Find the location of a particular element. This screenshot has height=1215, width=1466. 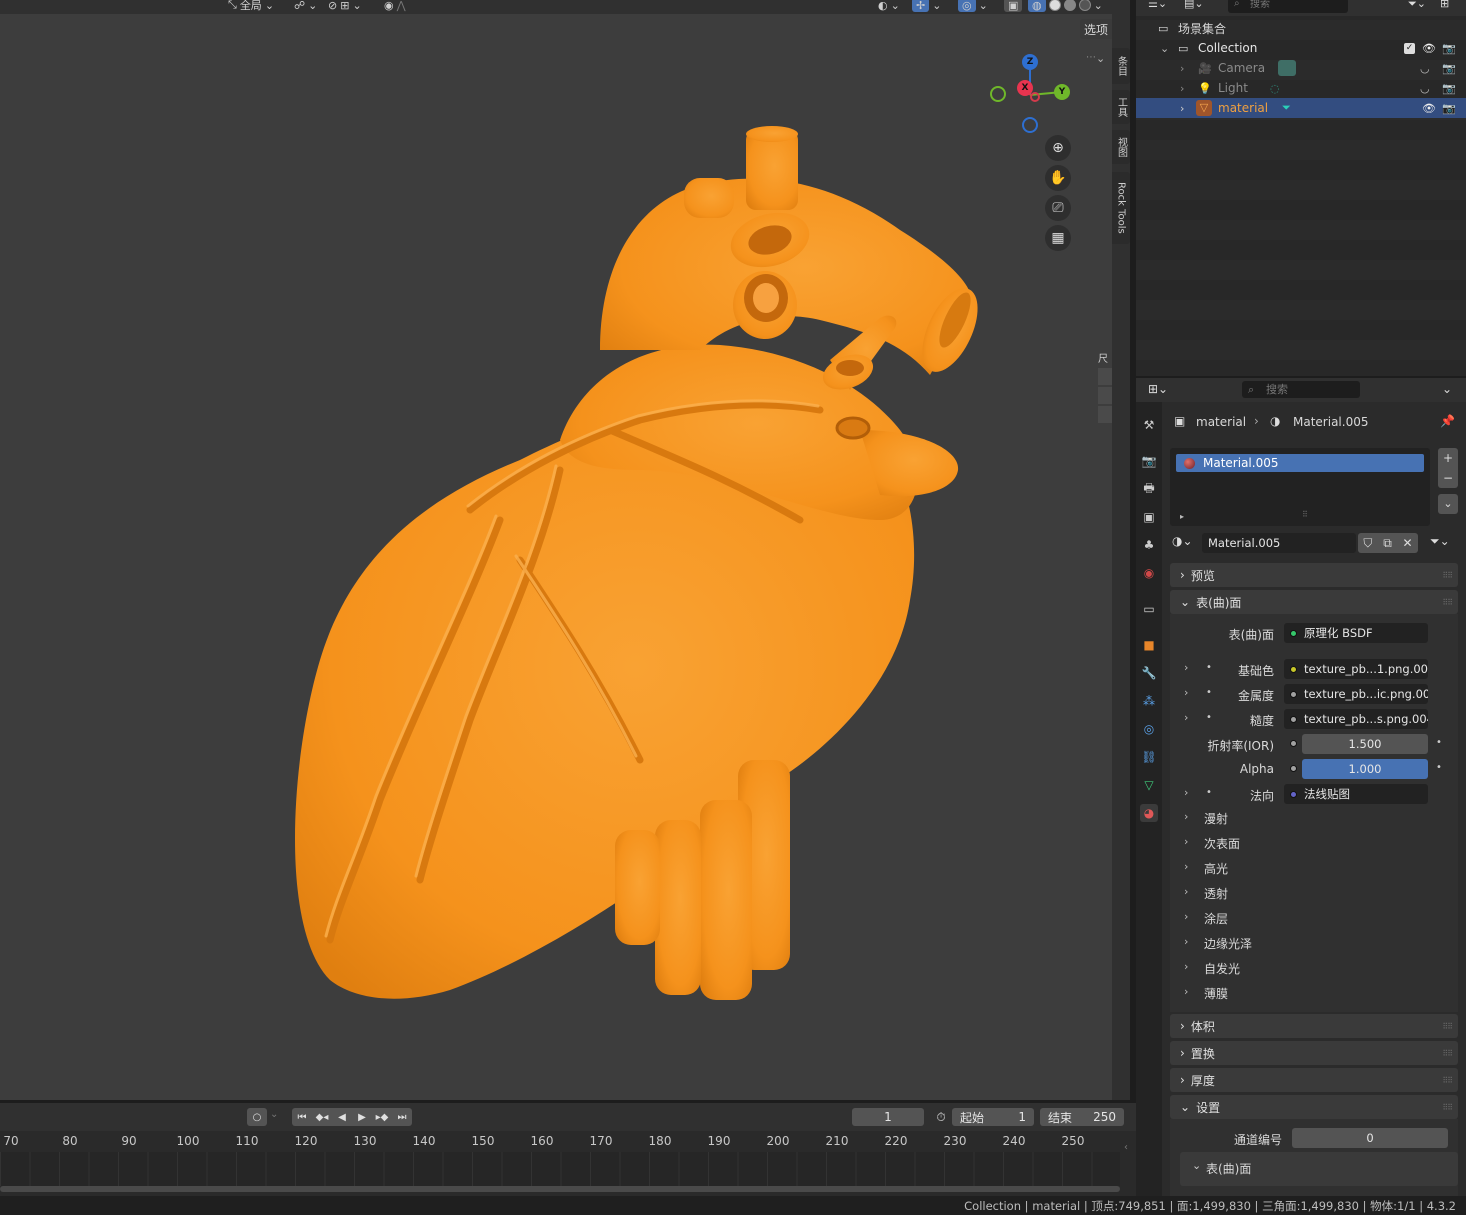

mesh-data-tab-icon: ▽ is located at coordinates (1149, 785).